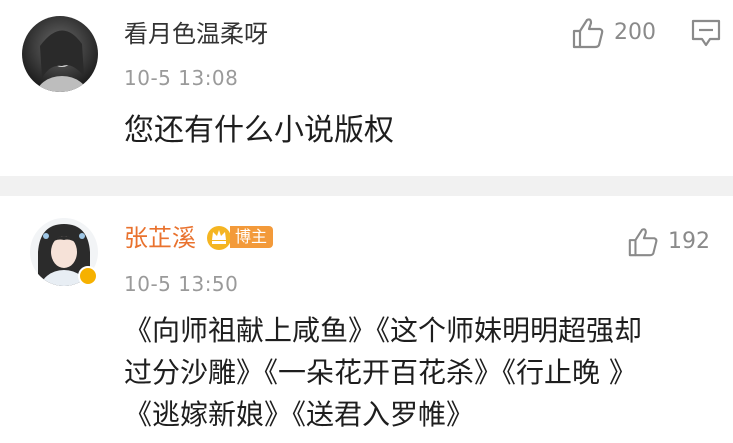  Describe the element at coordinates (613, 33) in the screenshot. I see `like-button: 200` at that location.